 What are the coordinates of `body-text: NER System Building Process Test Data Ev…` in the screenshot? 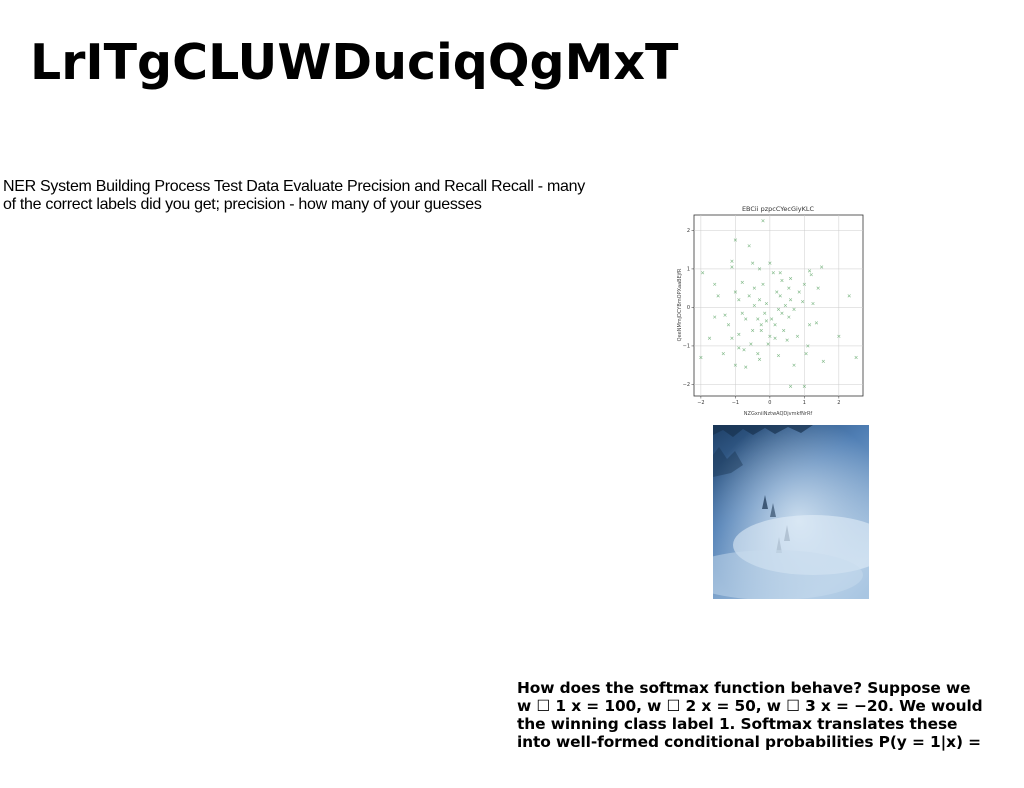 It's located at (294, 195).